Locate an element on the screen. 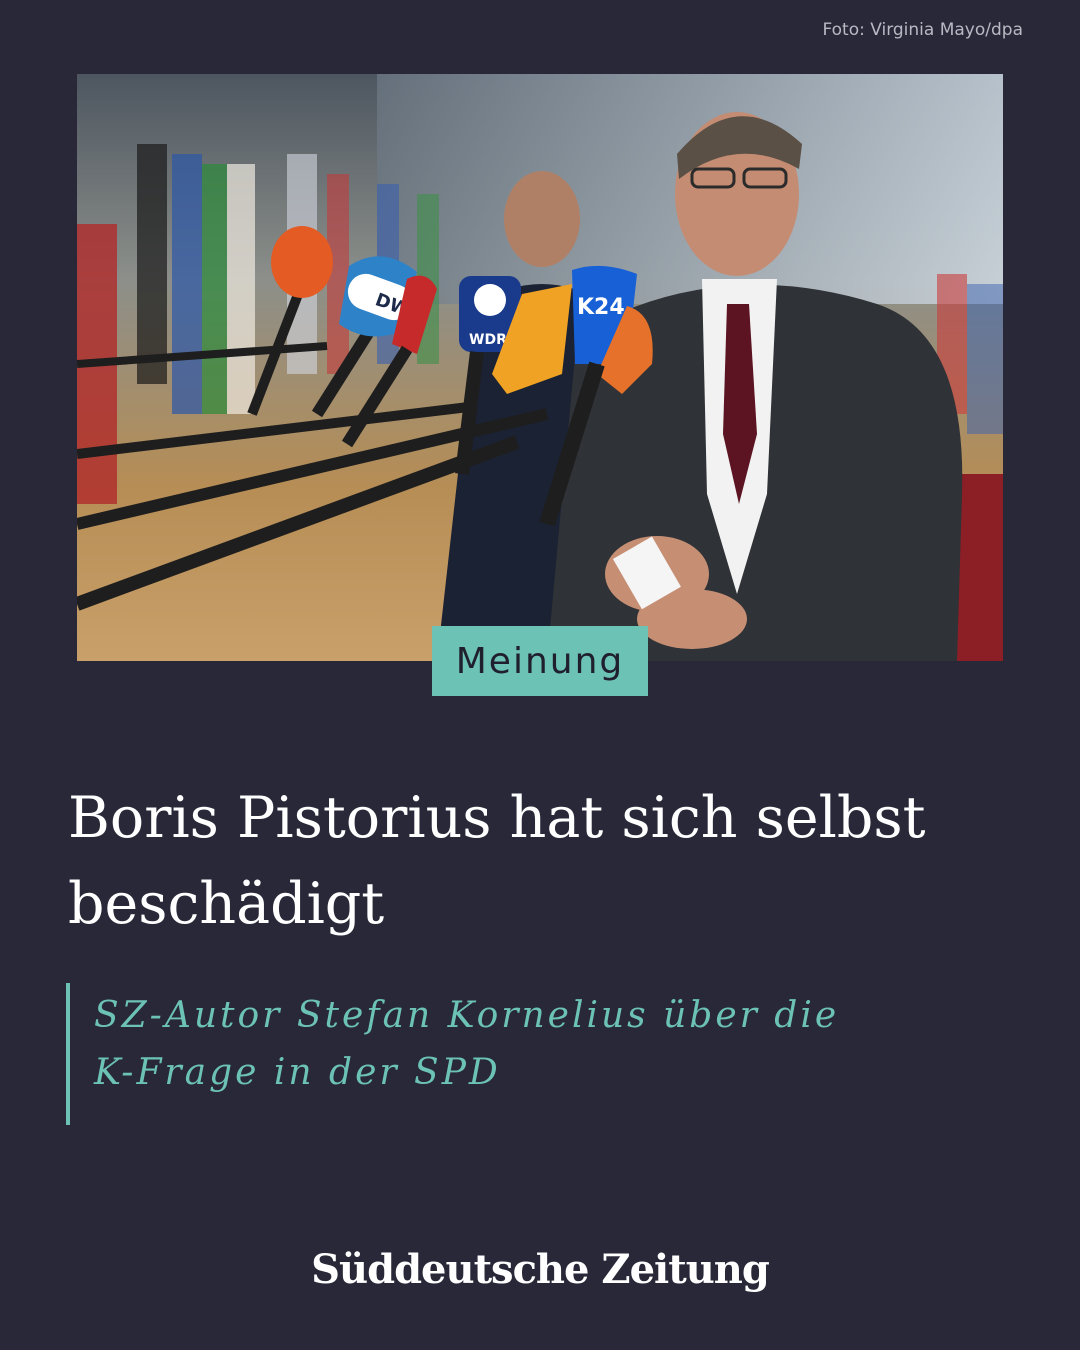 This screenshot has width=1080, height=1350. section-badge: Meinung is located at coordinates (540, 661).